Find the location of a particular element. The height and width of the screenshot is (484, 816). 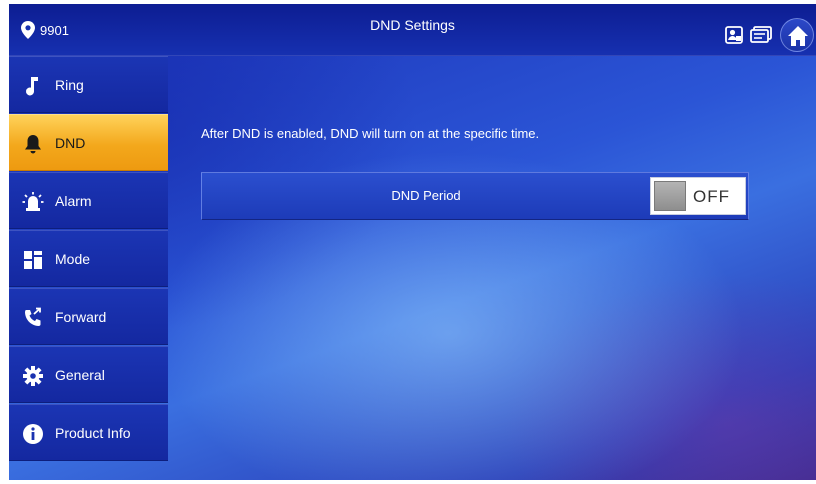

call-forward-icon is located at coordinates (33, 316).